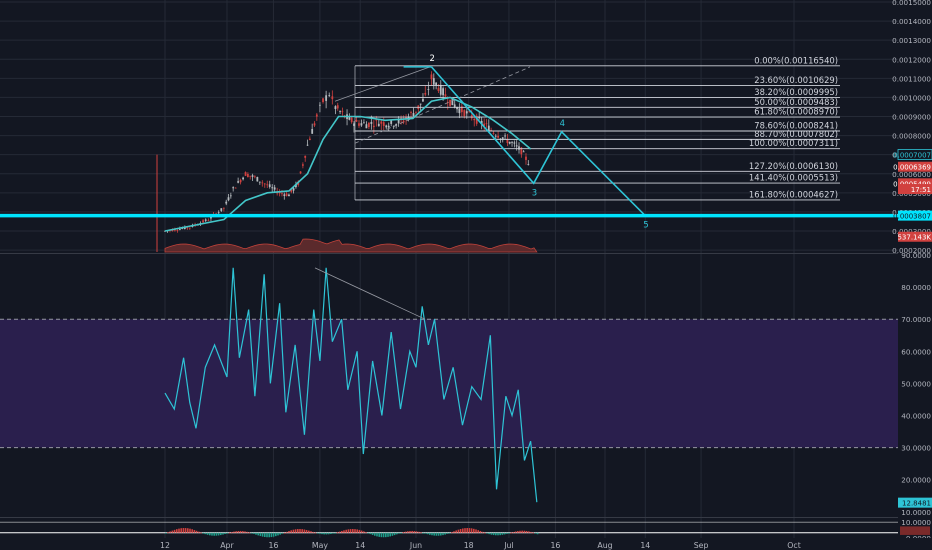  I want to click on rsi-tick-label: 30.0000, so click(916, 448).